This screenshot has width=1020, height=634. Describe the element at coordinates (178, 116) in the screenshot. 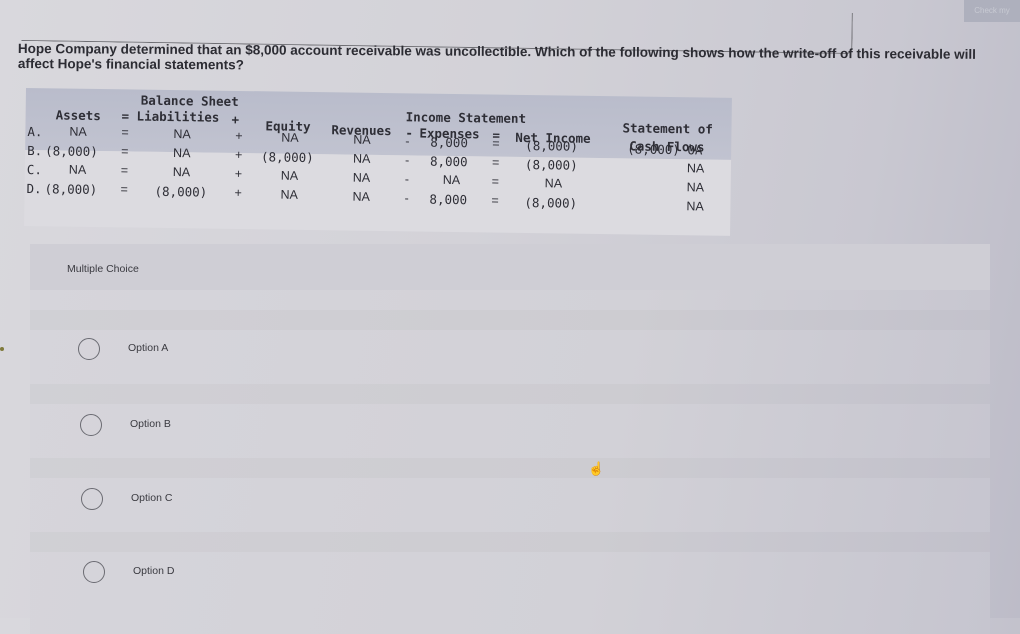

I see `header-liabilities: Liabilities` at that location.